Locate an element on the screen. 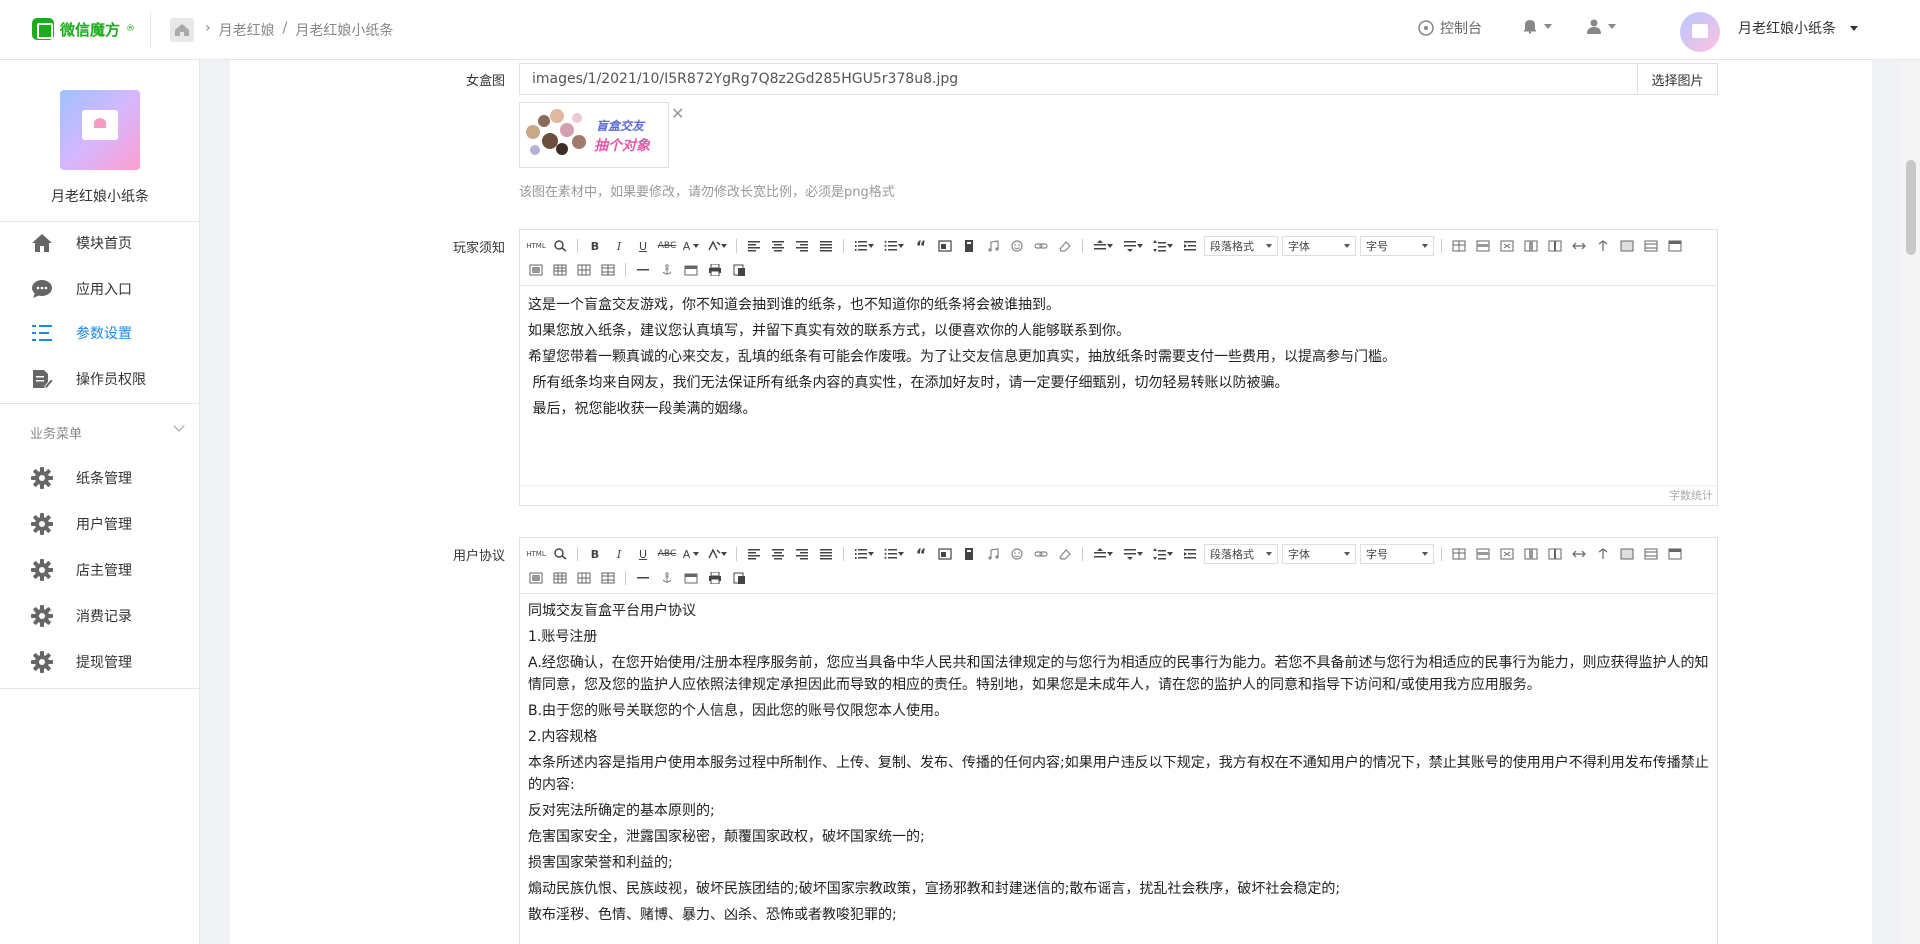 Image resolution: width=1920 pixels, height=944 pixels. account-switcher: 月老红娘小纸条 is located at coordinates (1798, 28).